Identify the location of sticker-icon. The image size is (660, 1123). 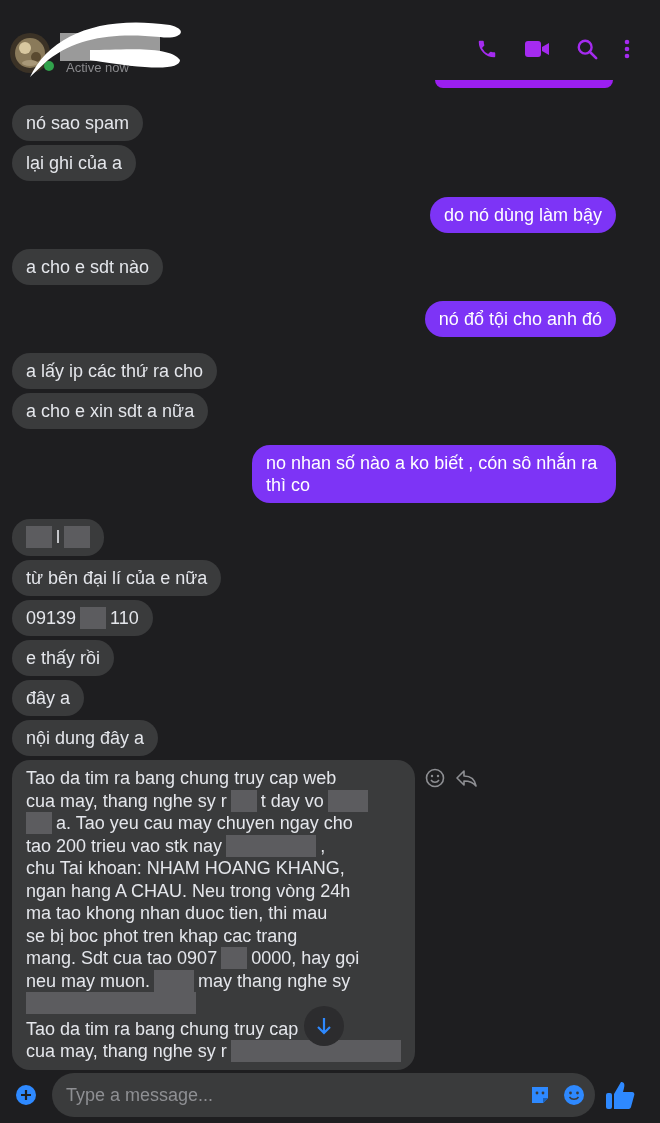
(540, 1095).